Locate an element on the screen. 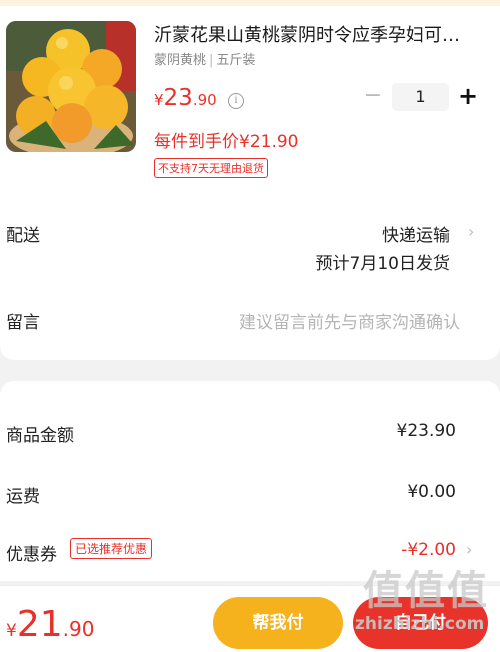 The image size is (500, 652). spec-variety: 蒙阴黄桃 is located at coordinates (180, 60).